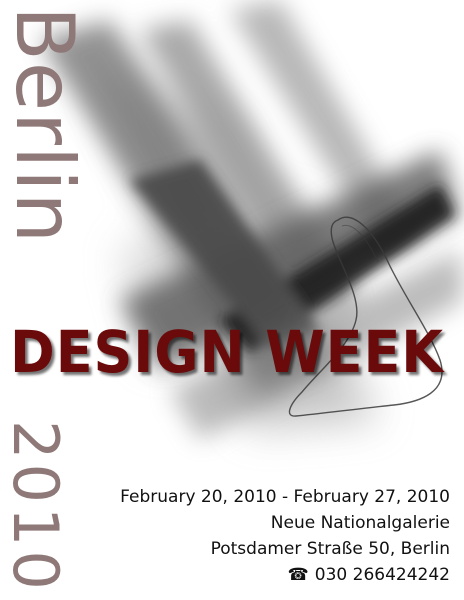 The height and width of the screenshot is (600, 464). I want to click on city-vertical-title: Berlin, so click(45, 125).